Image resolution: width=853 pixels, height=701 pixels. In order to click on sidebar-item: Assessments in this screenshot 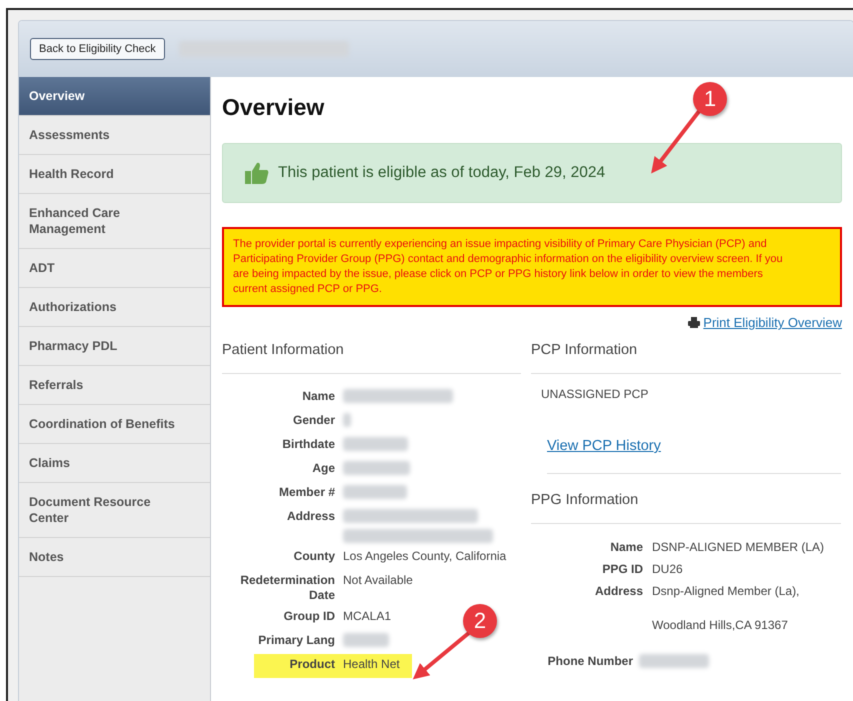, I will do `click(114, 135)`.